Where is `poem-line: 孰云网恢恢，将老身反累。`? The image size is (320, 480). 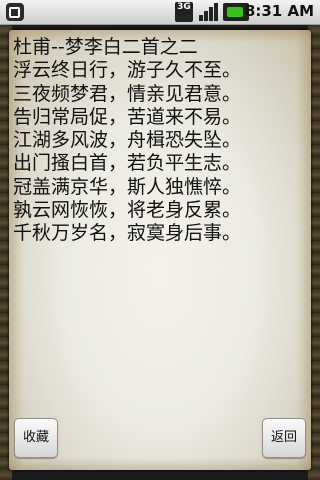 poem-line: 孰云网恢恢，将老身反累。 is located at coordinates (127, 210).